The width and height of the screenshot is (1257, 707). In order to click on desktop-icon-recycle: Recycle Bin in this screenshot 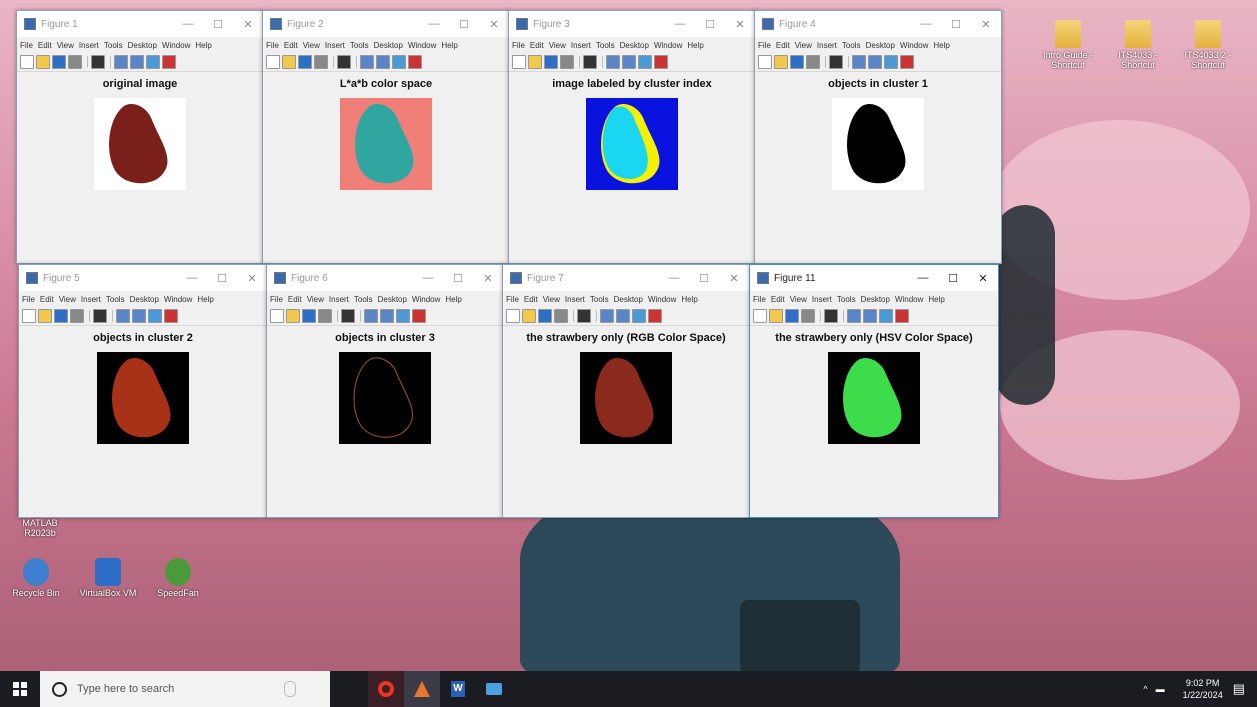, I will do `click(36, 578)`.